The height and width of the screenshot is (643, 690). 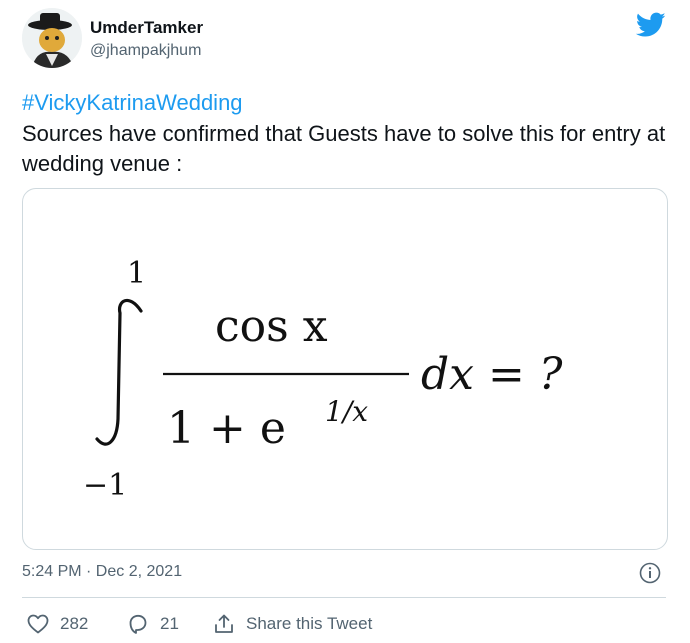 What do you see at coordinates (309, 623) in the screenshot?
I see `share-label: Share this Tweet` at bounding box center [309, 623].